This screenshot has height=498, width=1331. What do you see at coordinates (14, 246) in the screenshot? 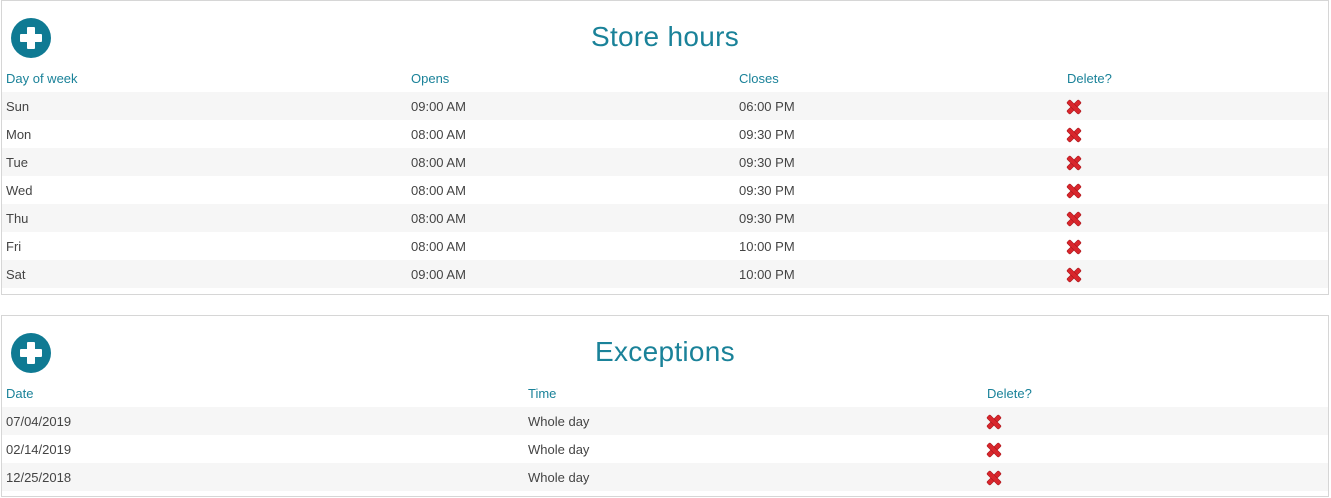
I see `cell-day: Fri` at bounding box center [14, 246].